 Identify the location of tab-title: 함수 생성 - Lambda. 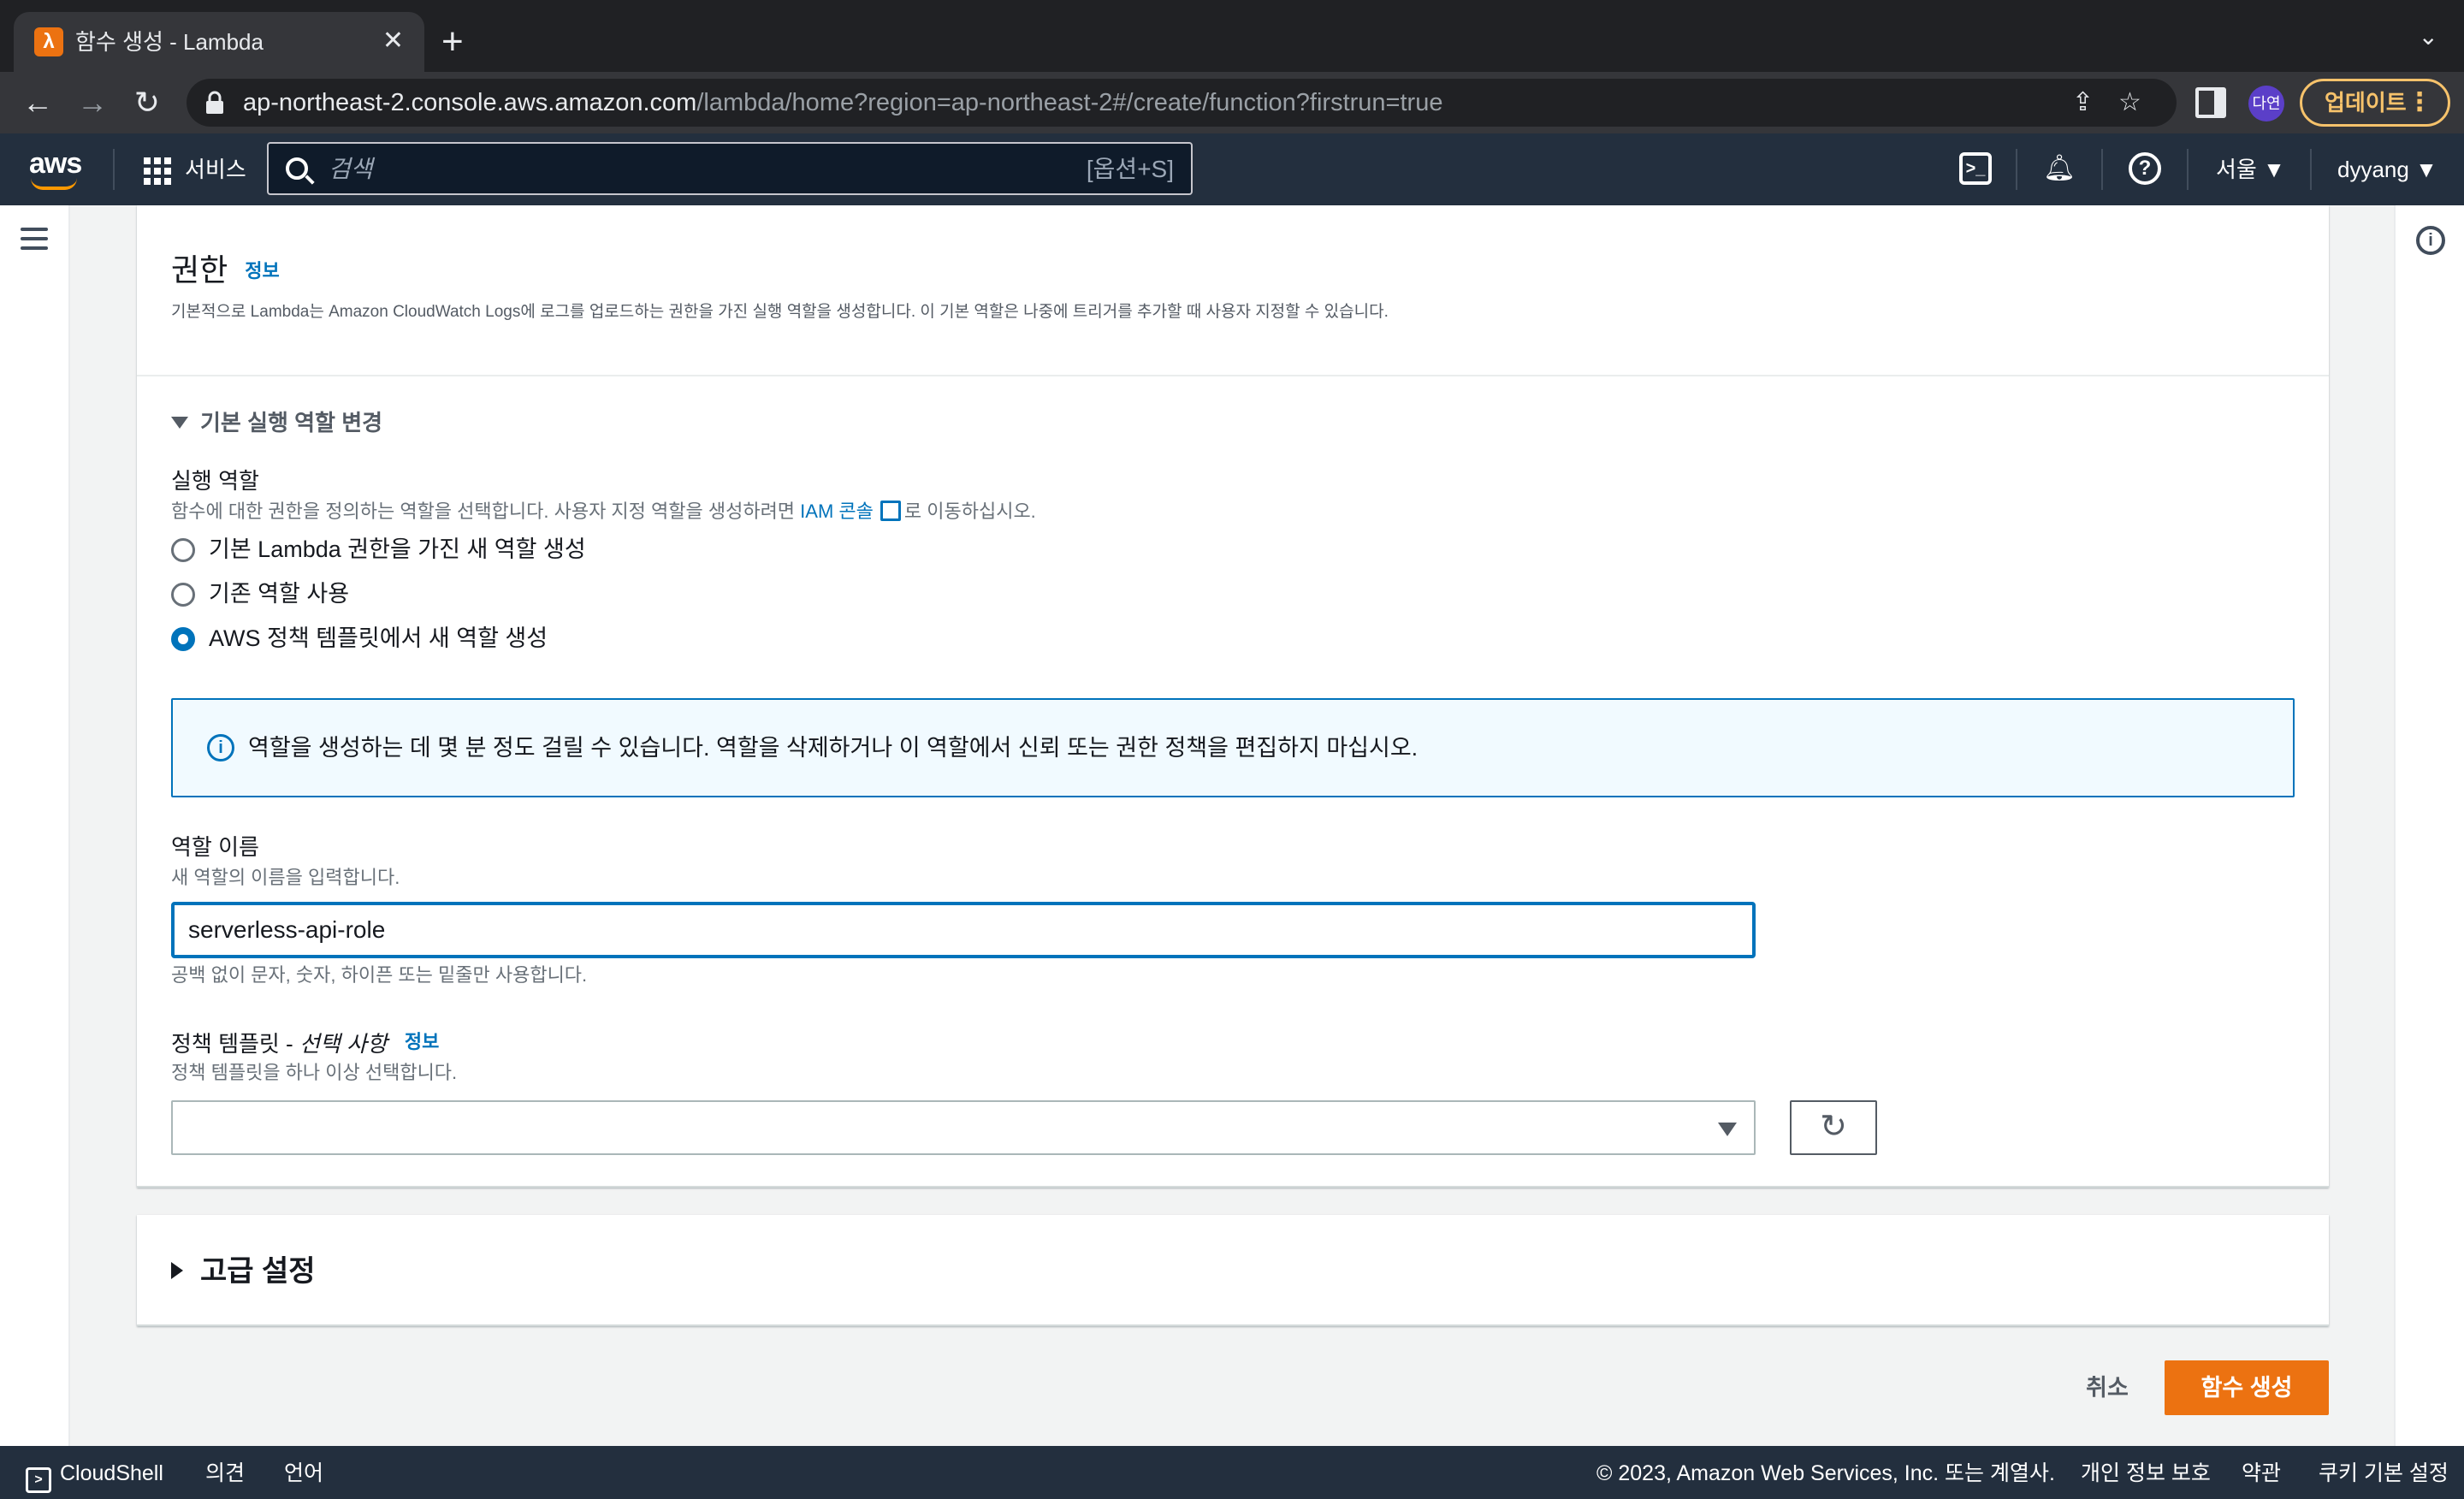
(169, 42).